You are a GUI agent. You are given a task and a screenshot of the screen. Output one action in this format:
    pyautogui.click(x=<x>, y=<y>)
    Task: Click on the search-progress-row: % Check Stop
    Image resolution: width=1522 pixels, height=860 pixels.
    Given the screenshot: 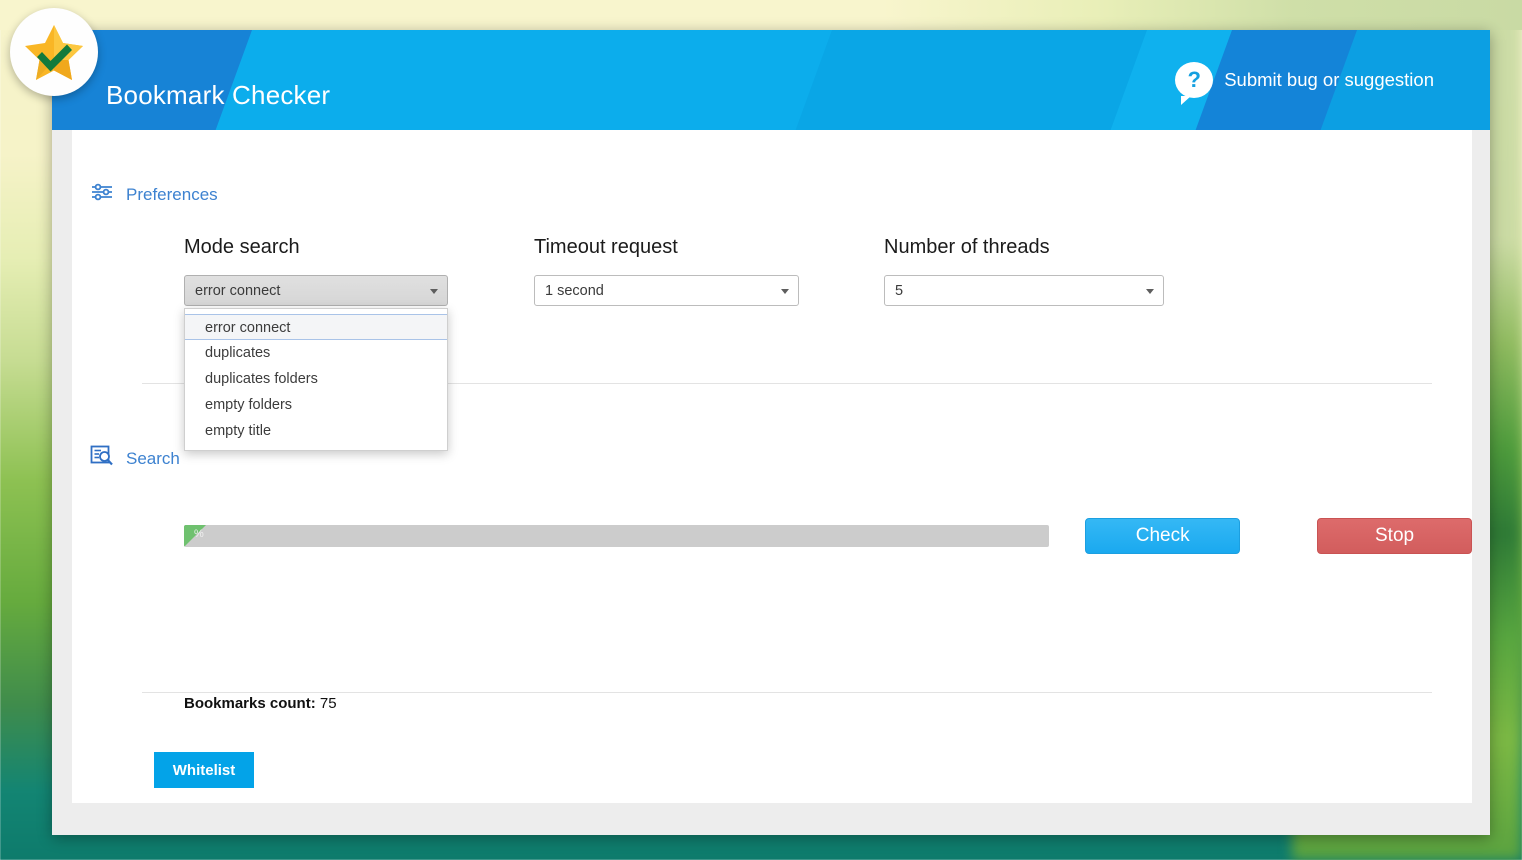 What is the action you would take?
    pyautogui.click(x=828, y=536)
    